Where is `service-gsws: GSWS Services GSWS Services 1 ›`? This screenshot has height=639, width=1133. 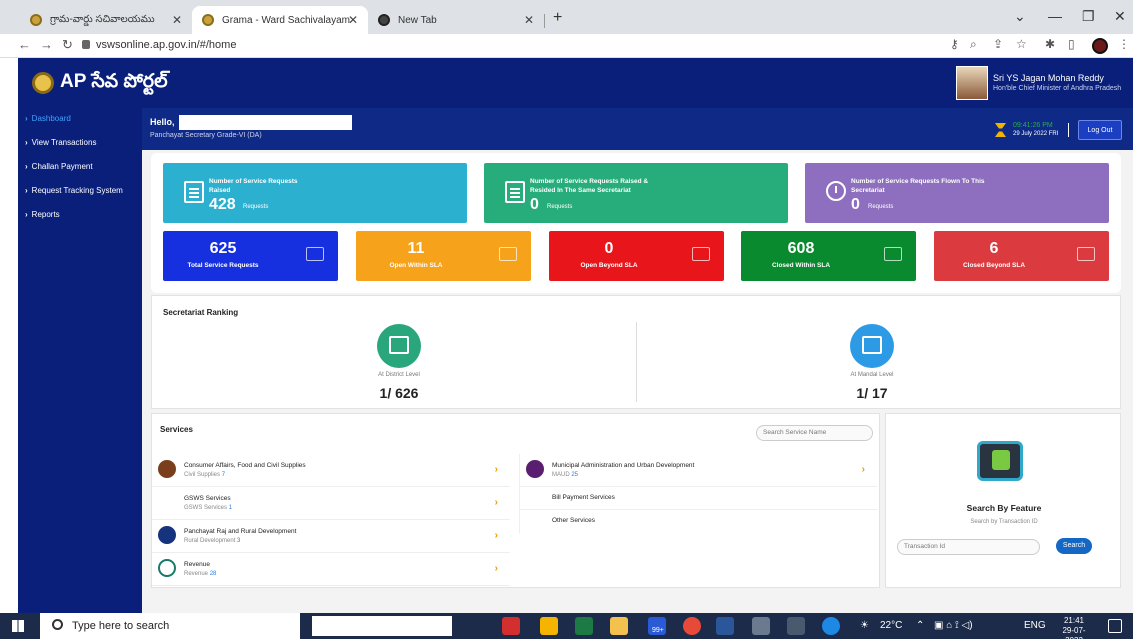 service-gsws: GSWS Services GSWS Services 1 › is located at coordinates (331, 503).